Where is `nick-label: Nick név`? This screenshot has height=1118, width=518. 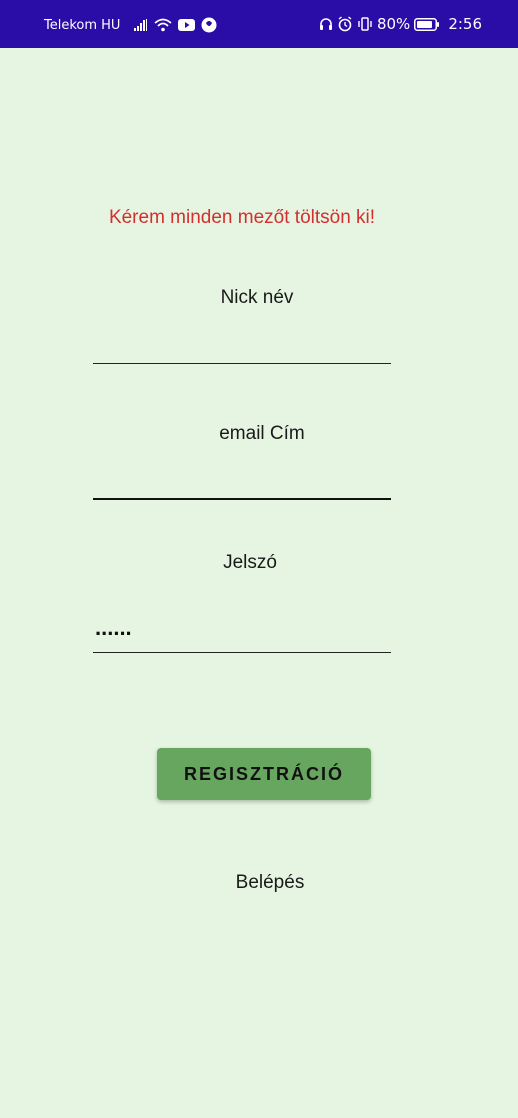 nick-label: Nick név is located at coordinates (257, 297).